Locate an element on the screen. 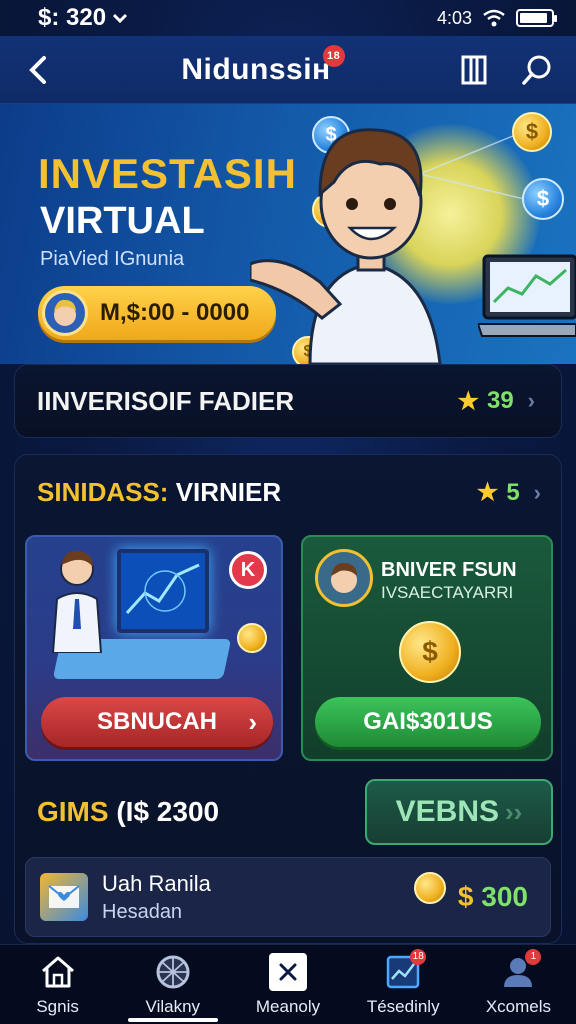 The image size is (576, 1024). profile-card-subtitle: IVSAECTAYARRI is located at coordinates (447, 592).